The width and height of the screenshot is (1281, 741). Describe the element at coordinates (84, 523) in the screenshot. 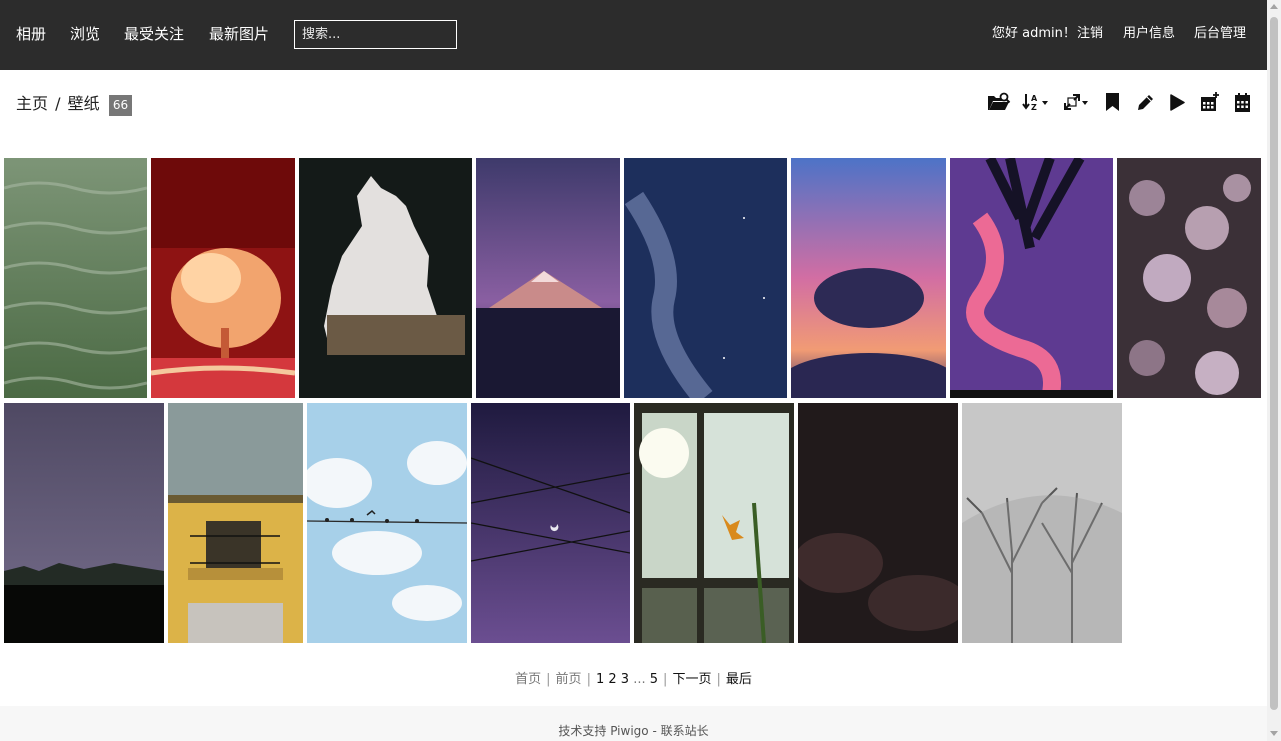

I see `thumbnail-foggy-purple-hills` at that location.